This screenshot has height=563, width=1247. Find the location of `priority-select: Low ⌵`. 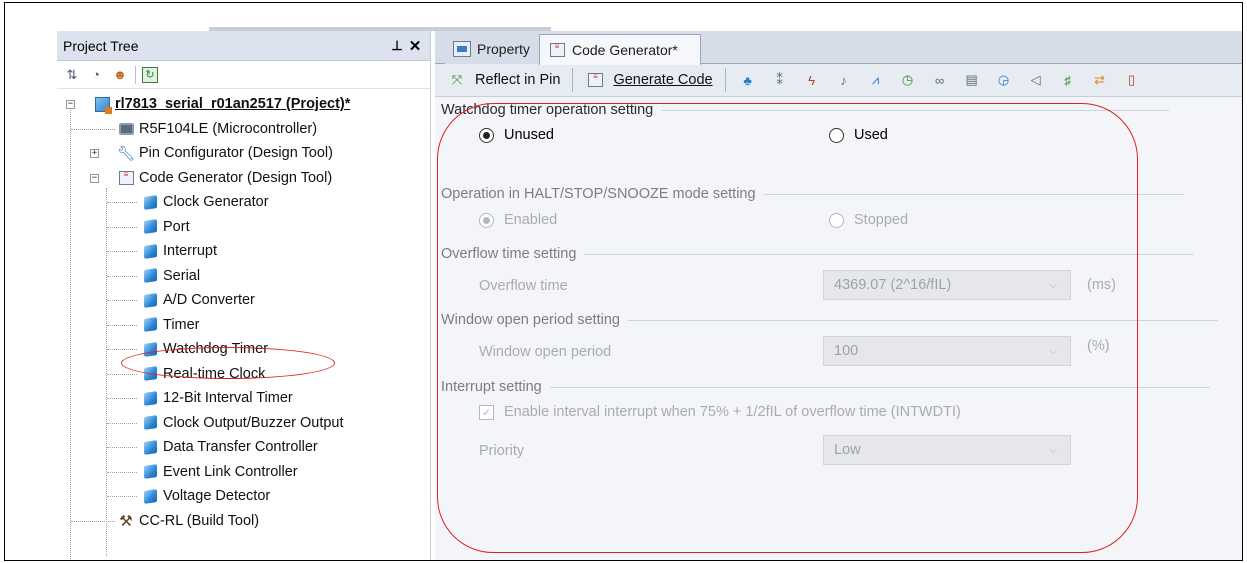

priority-select: Low ⌵ is located at coordinates (947, 450).